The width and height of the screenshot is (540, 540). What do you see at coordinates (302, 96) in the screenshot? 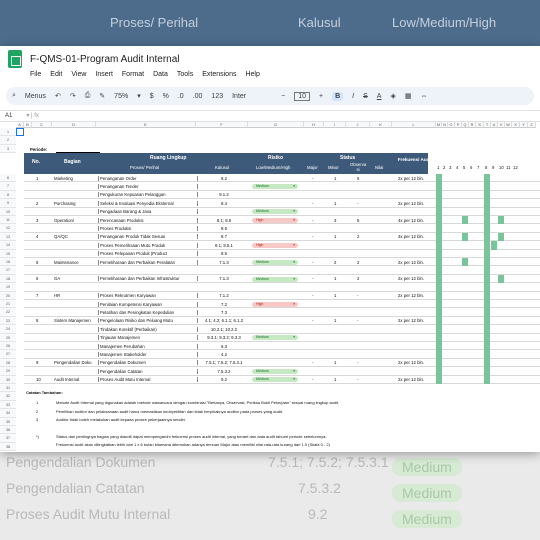
I see `font-size-input: 10` at bounding box center [302, 96].